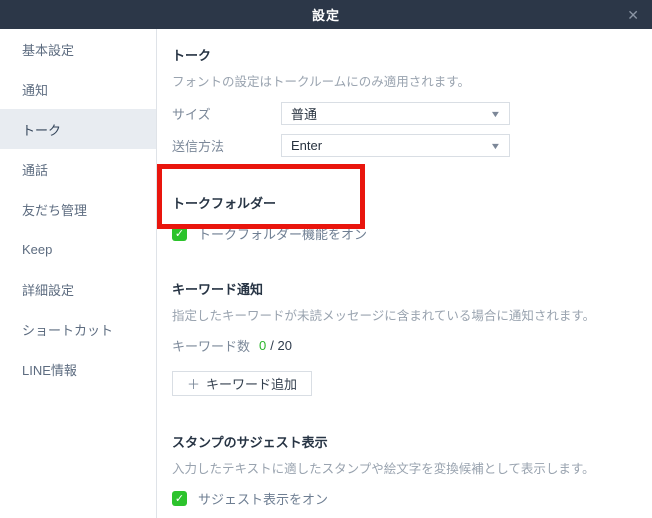 The image size is (652, 518). What do you see at coordinates (395, 113) in the screenshot?
I see `font-size-select: 普通 ▼` at bounding box center [395, 113].